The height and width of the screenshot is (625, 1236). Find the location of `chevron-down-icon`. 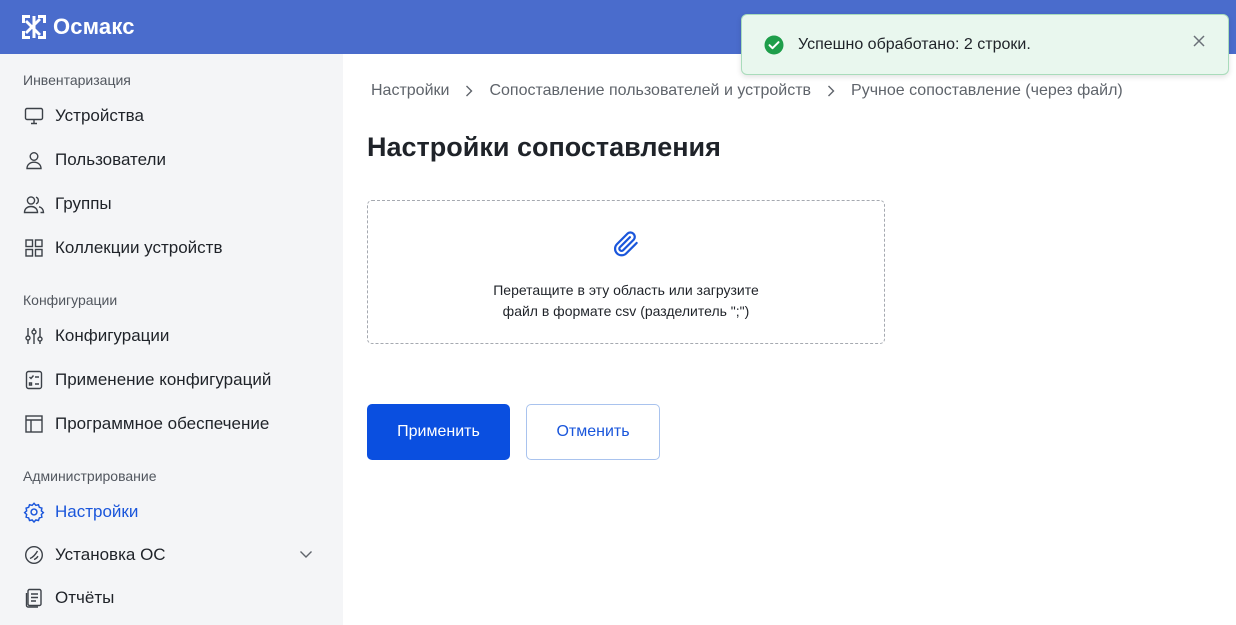

chevron-down-icon is located at coordinates (306, 556).